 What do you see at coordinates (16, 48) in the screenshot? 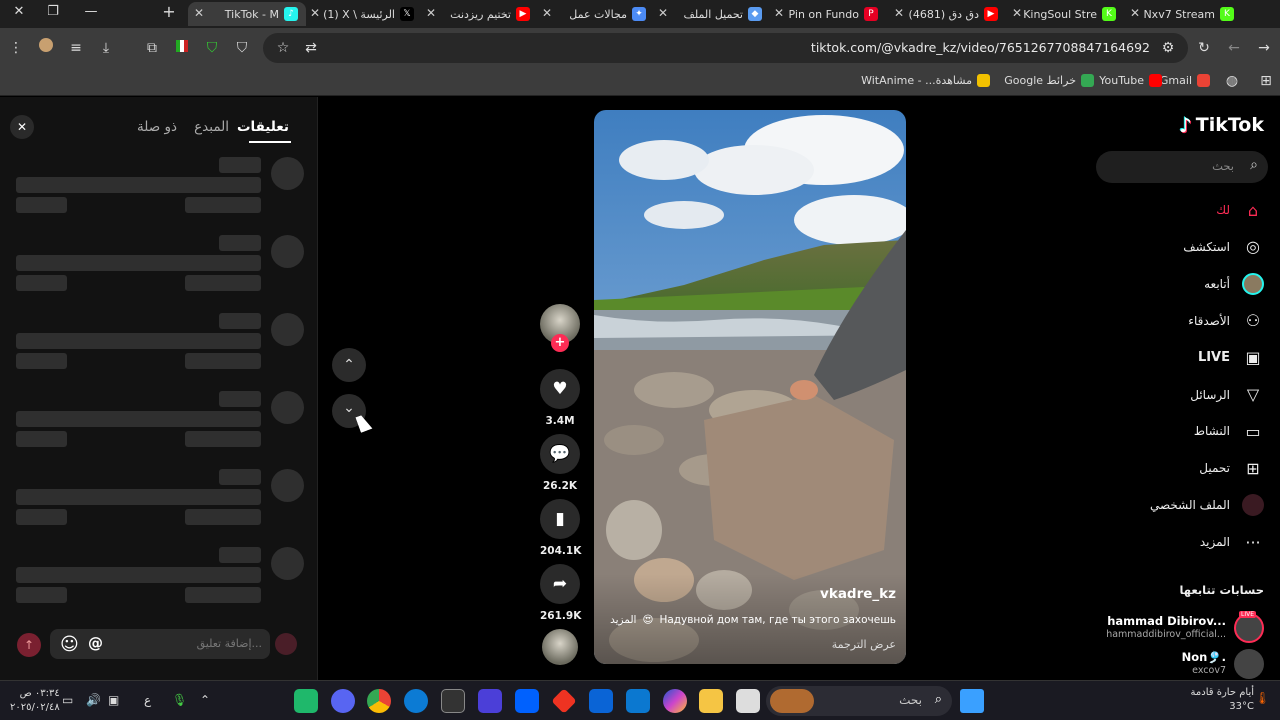
I see `menu-icon: ⋮` at bounding box center [16, 48].